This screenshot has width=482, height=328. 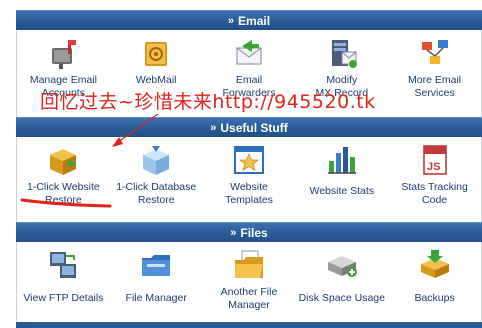 What do you see at coordinates (63, 265) in the screenshot?
I see `ftp-icon` at bounding box center [63, 265].